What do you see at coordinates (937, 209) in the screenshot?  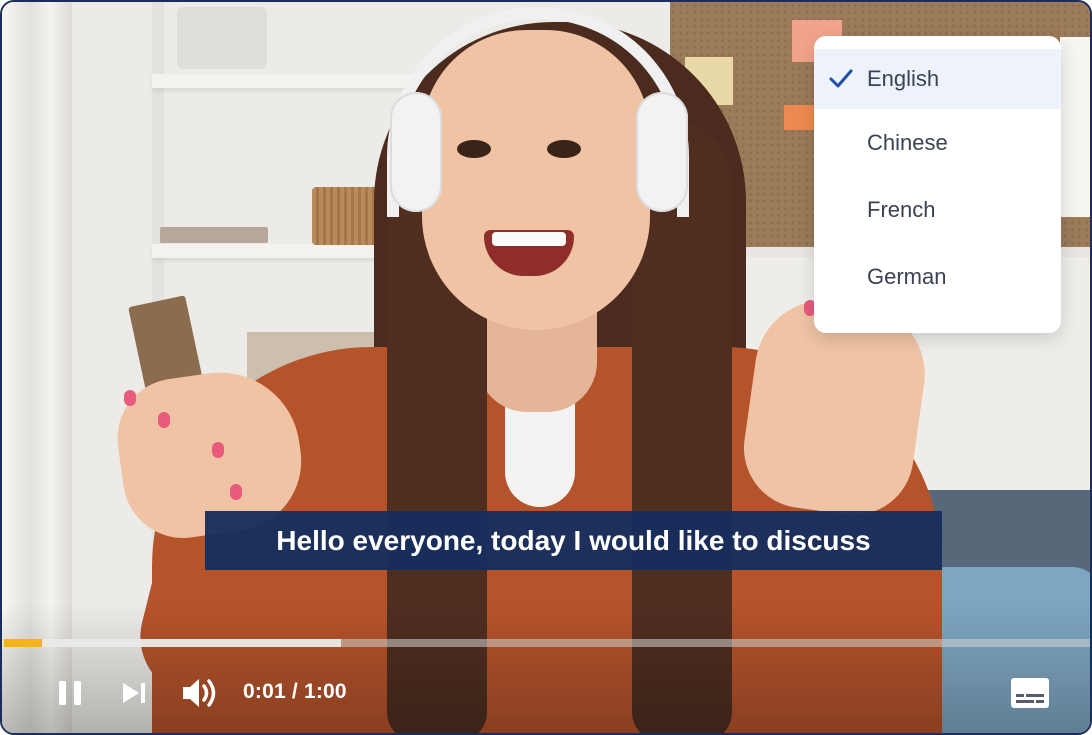 I see `language-option-french: French` at bounding box center [937, 209].